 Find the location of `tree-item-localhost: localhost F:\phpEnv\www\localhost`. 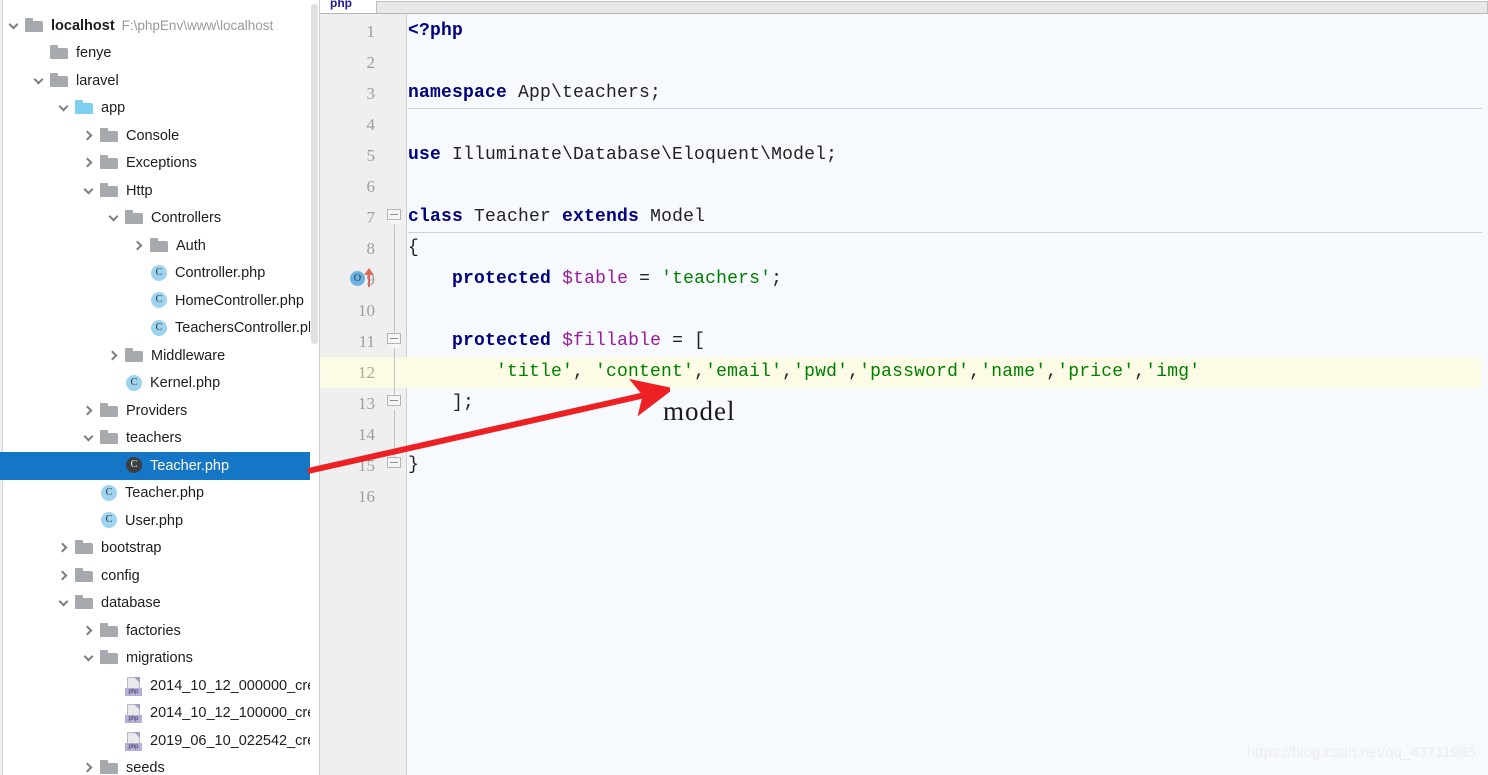

tree-item-localhost: localhost F:\phpEnv\www\localhost is located at coordinates (159, 26).